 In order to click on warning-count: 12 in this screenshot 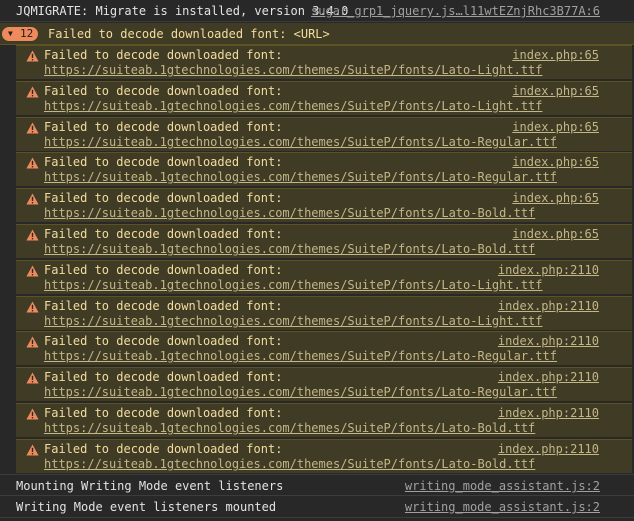, I will do `click(27, 33)`.